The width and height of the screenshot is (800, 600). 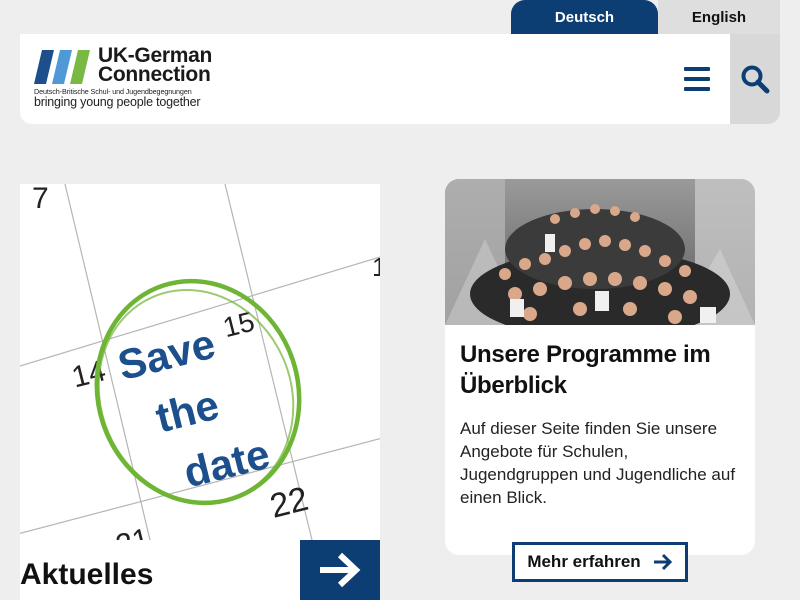 I want to click on language-deutsch-tab: Deutsch, so click(x=584, y=17).